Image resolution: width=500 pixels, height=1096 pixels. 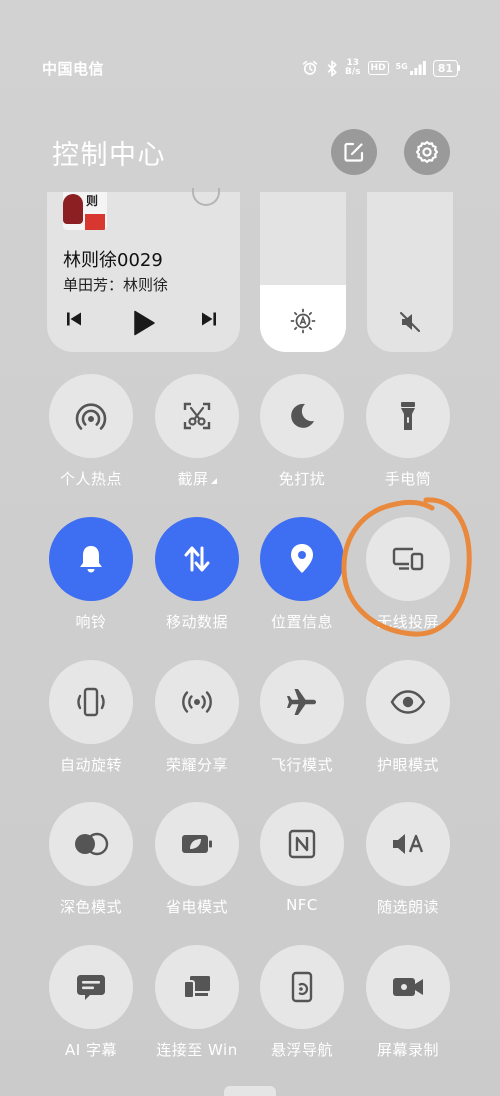 I want to click on tile-airplane-mode: 飞行模式, so click(x=302, y=717).